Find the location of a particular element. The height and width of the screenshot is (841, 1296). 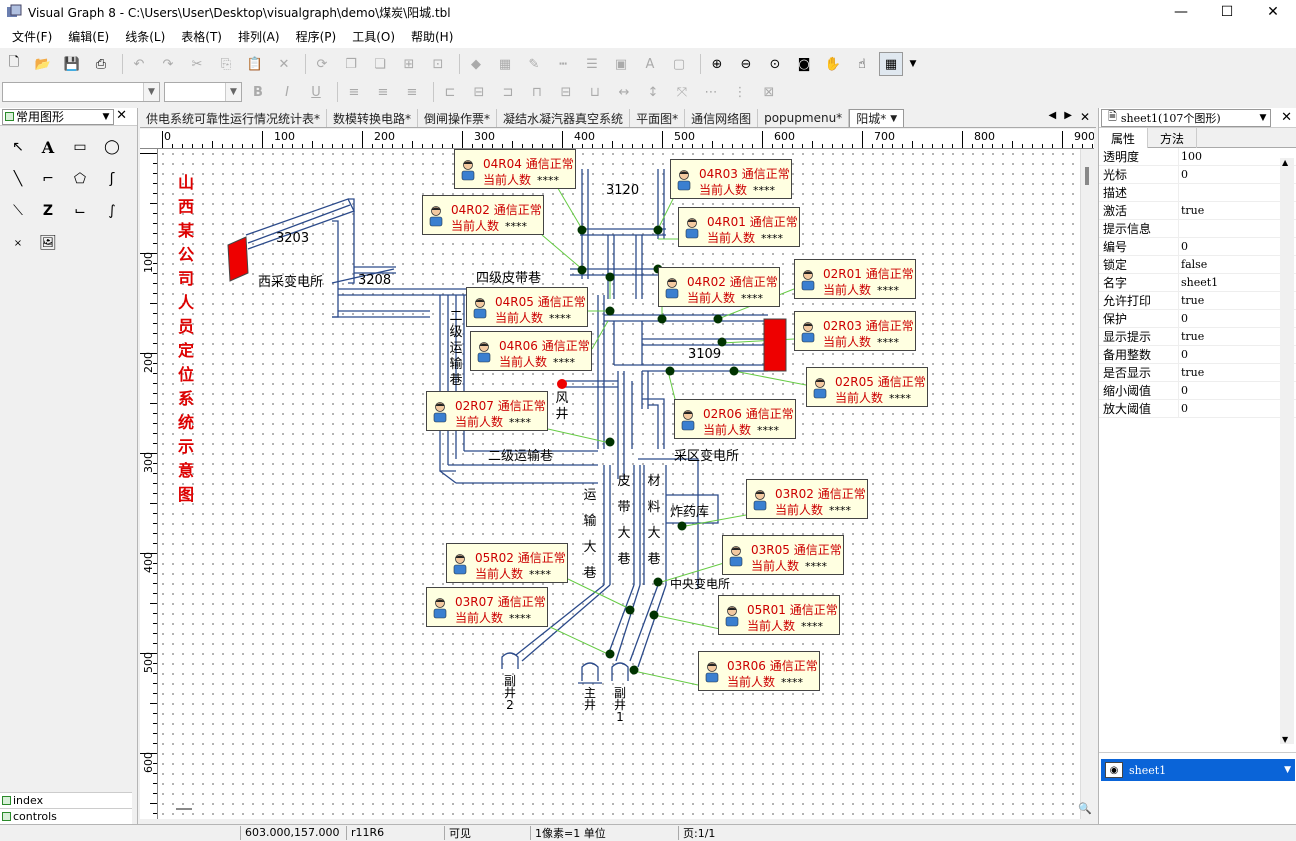

object-select: 🗎 sheet1(107个图形) ▼ is located at coordinates (1186, 117).